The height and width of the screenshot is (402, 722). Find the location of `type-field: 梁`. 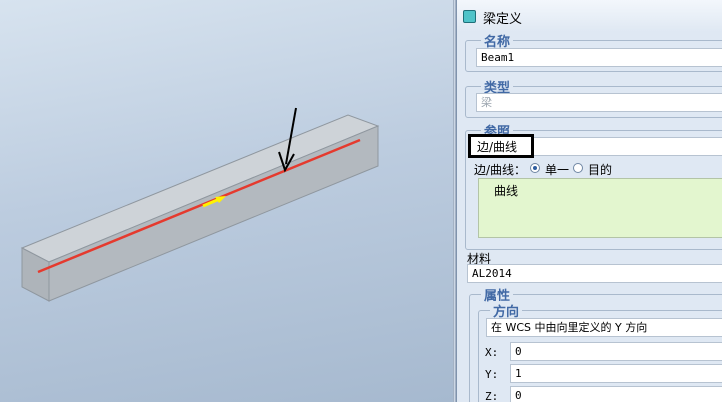

type-field: 梁 is located at coordinates (599, 102).